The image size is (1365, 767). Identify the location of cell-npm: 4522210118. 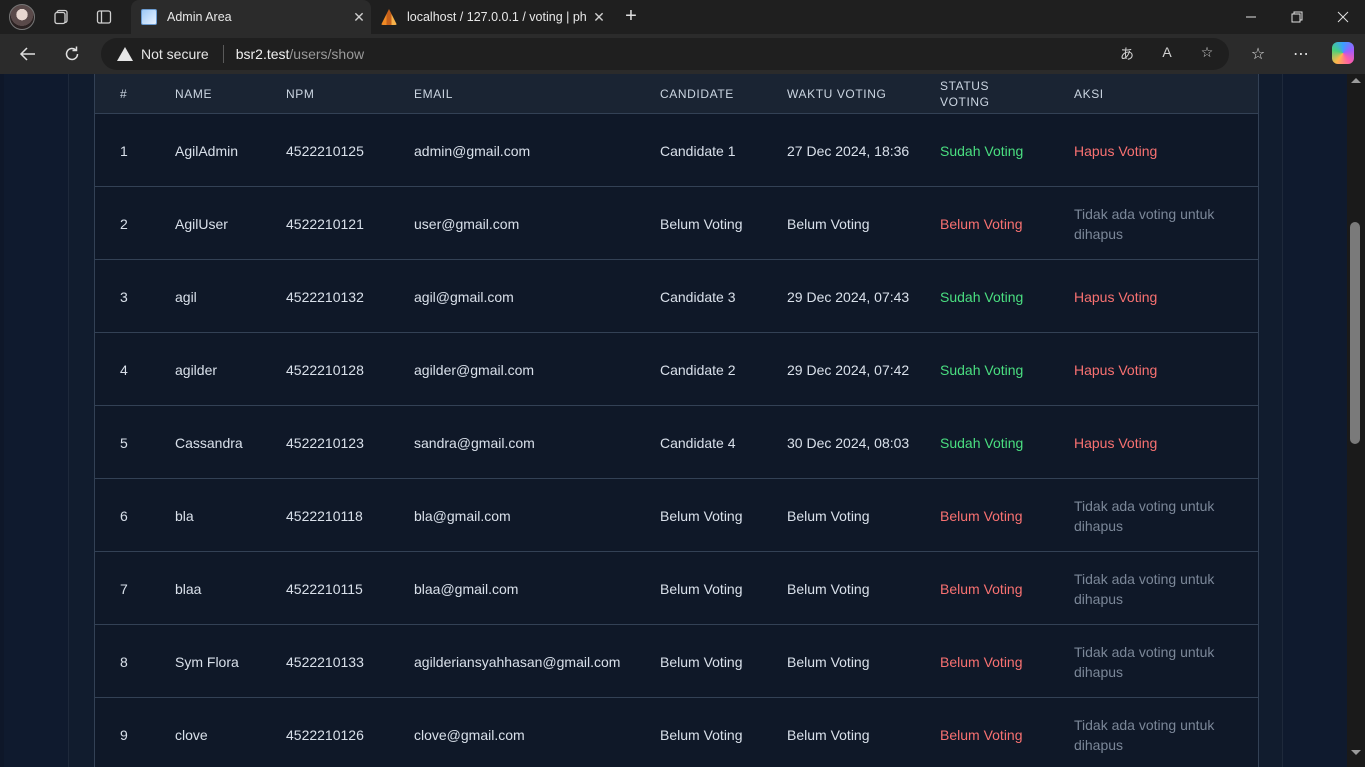
(324, 515).